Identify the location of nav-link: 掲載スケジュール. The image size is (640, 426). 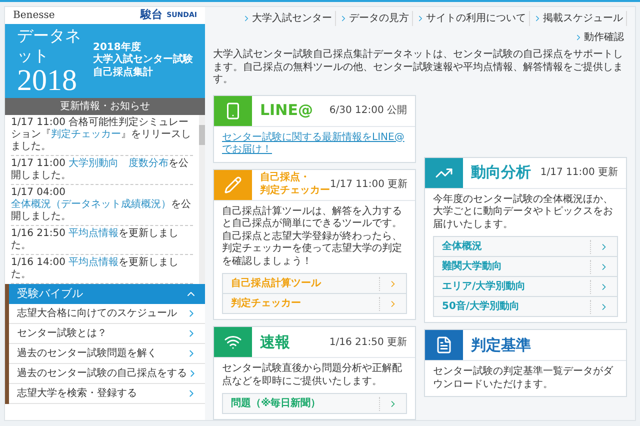
(578, 18).